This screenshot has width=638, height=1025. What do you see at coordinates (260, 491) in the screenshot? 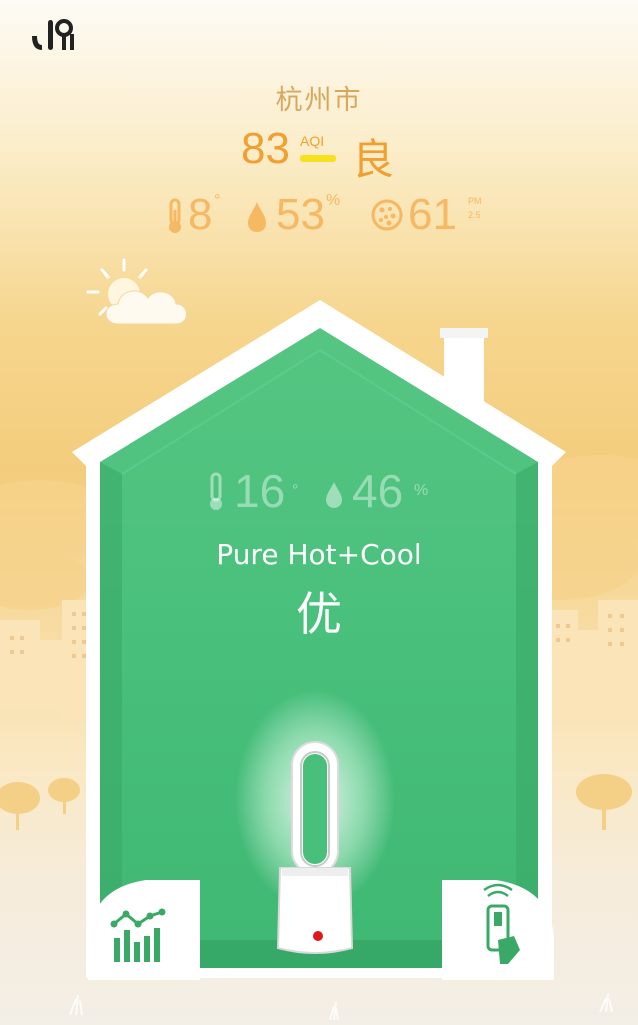
I see `indoor-temperature-value: 16` at bounding box center [260, 491].